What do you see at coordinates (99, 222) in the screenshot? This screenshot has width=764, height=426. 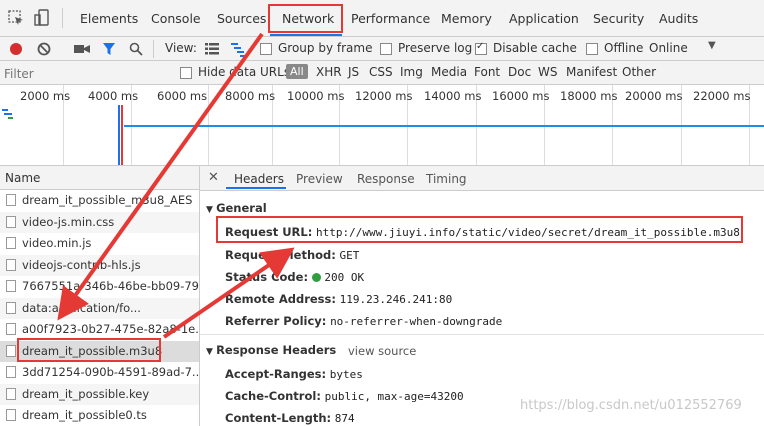 I see `list-item: video-js.min.css` at bounding box center [99, 222].